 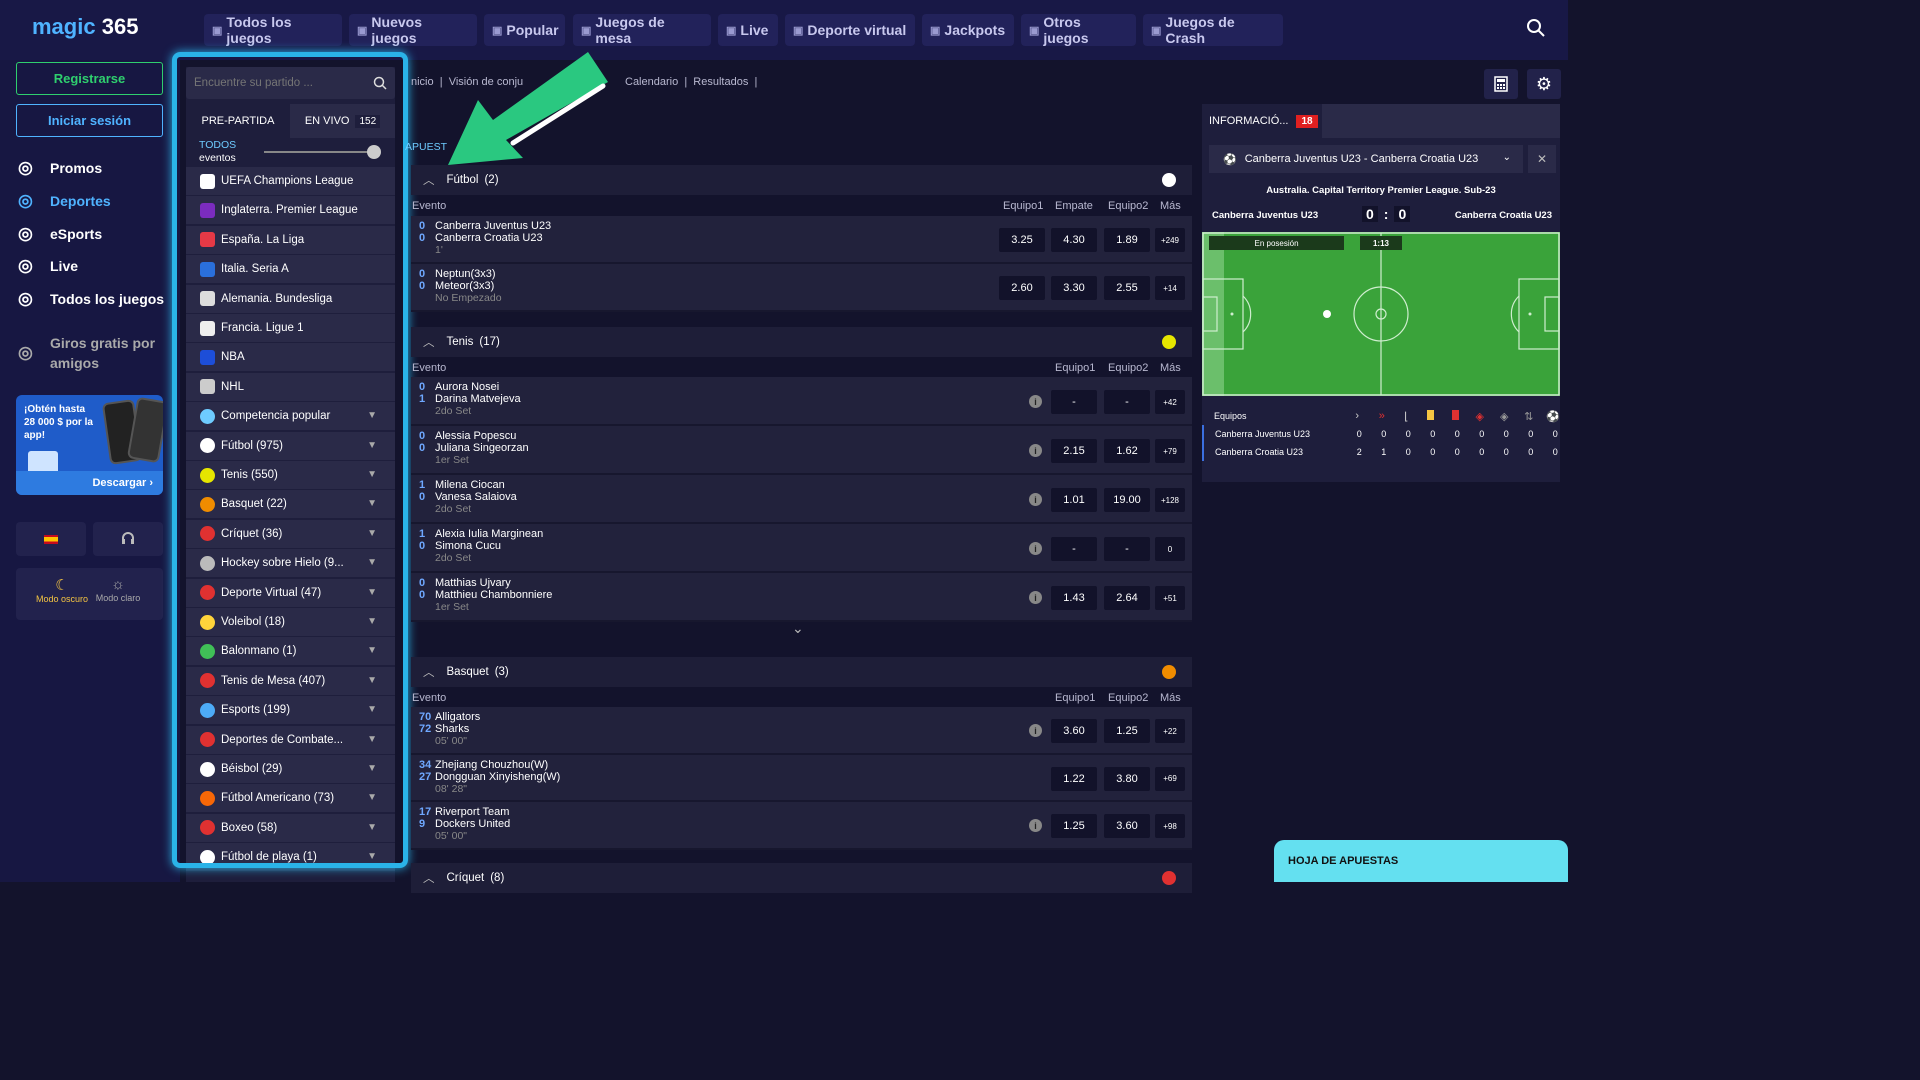 What do you see at coordinates (1170, 451) in the screenshot?
I see `more-markets-button: +79` at bounding box center [1170, 451].